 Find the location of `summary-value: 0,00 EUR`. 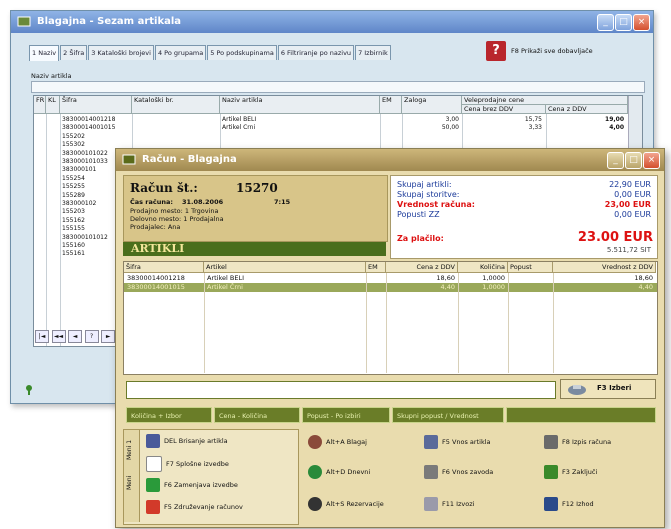

summary-value: 0,00 EUR is located at coordinates (632, 194).